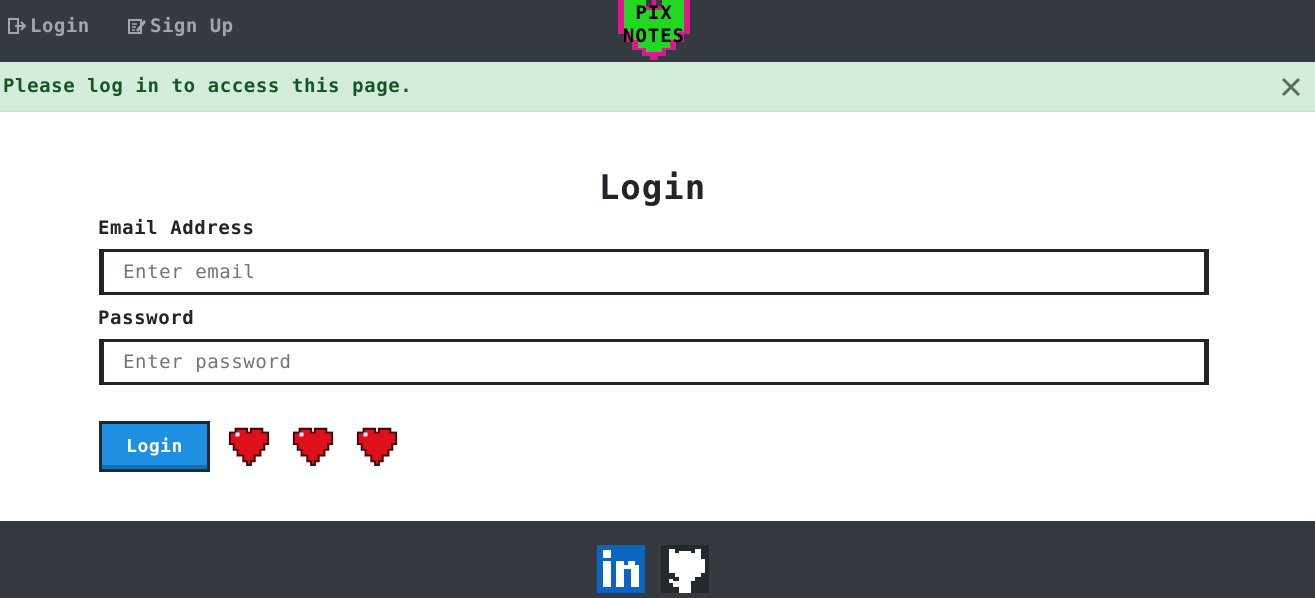 The image size is (1315, 598). Describe the element at coordinates (1291, 87) in the screenshot. I see `close-icon` at that location.